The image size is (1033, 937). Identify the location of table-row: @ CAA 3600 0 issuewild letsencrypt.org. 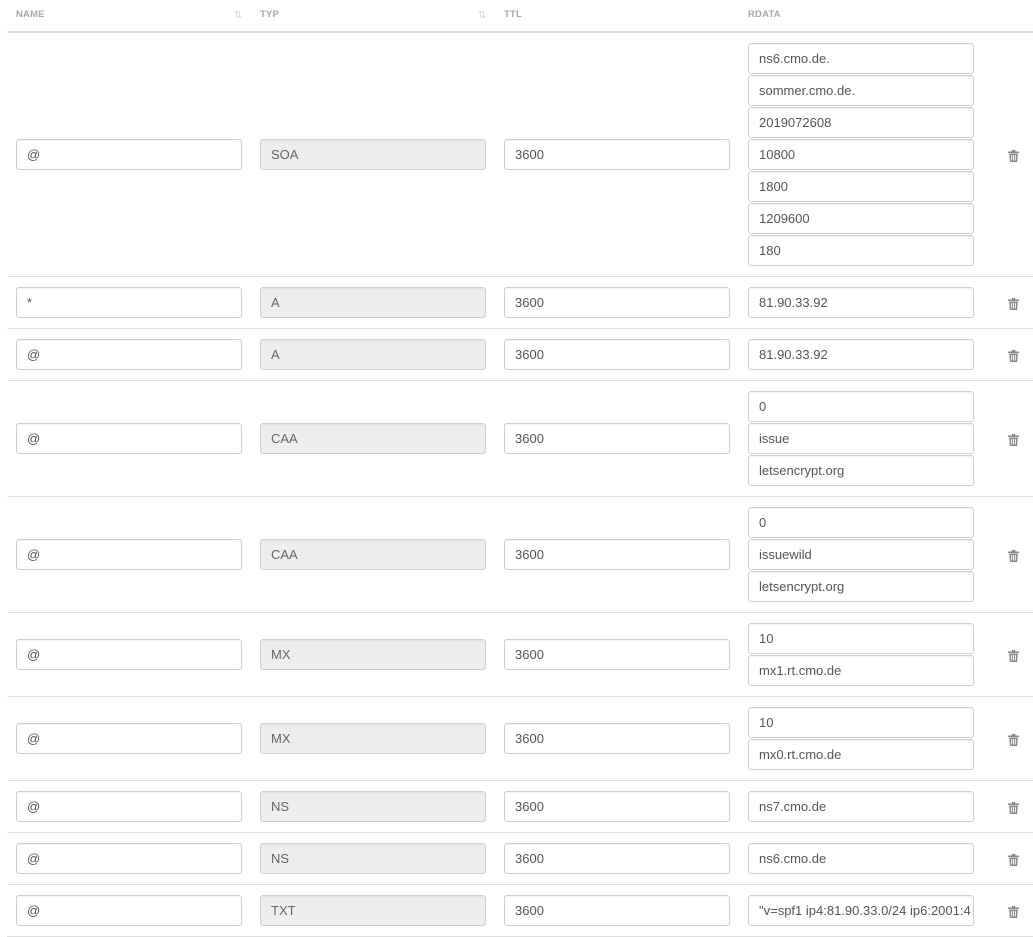
(520, 555).